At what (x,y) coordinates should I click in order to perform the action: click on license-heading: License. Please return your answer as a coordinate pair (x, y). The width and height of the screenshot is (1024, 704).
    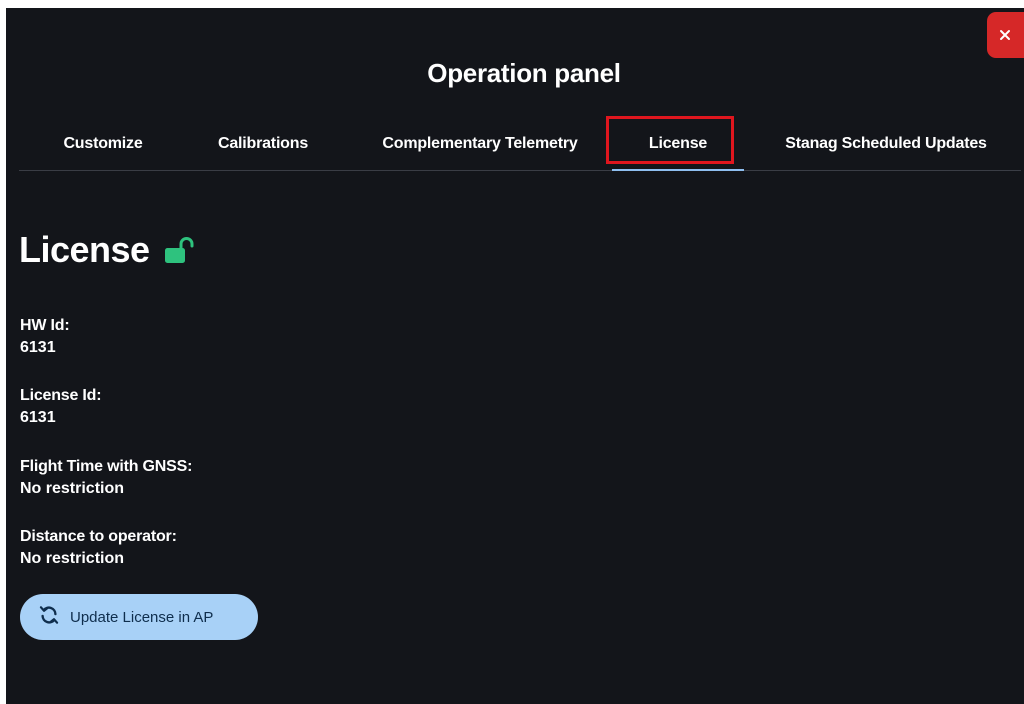
    Looking at the image, I should click on (84, 249).